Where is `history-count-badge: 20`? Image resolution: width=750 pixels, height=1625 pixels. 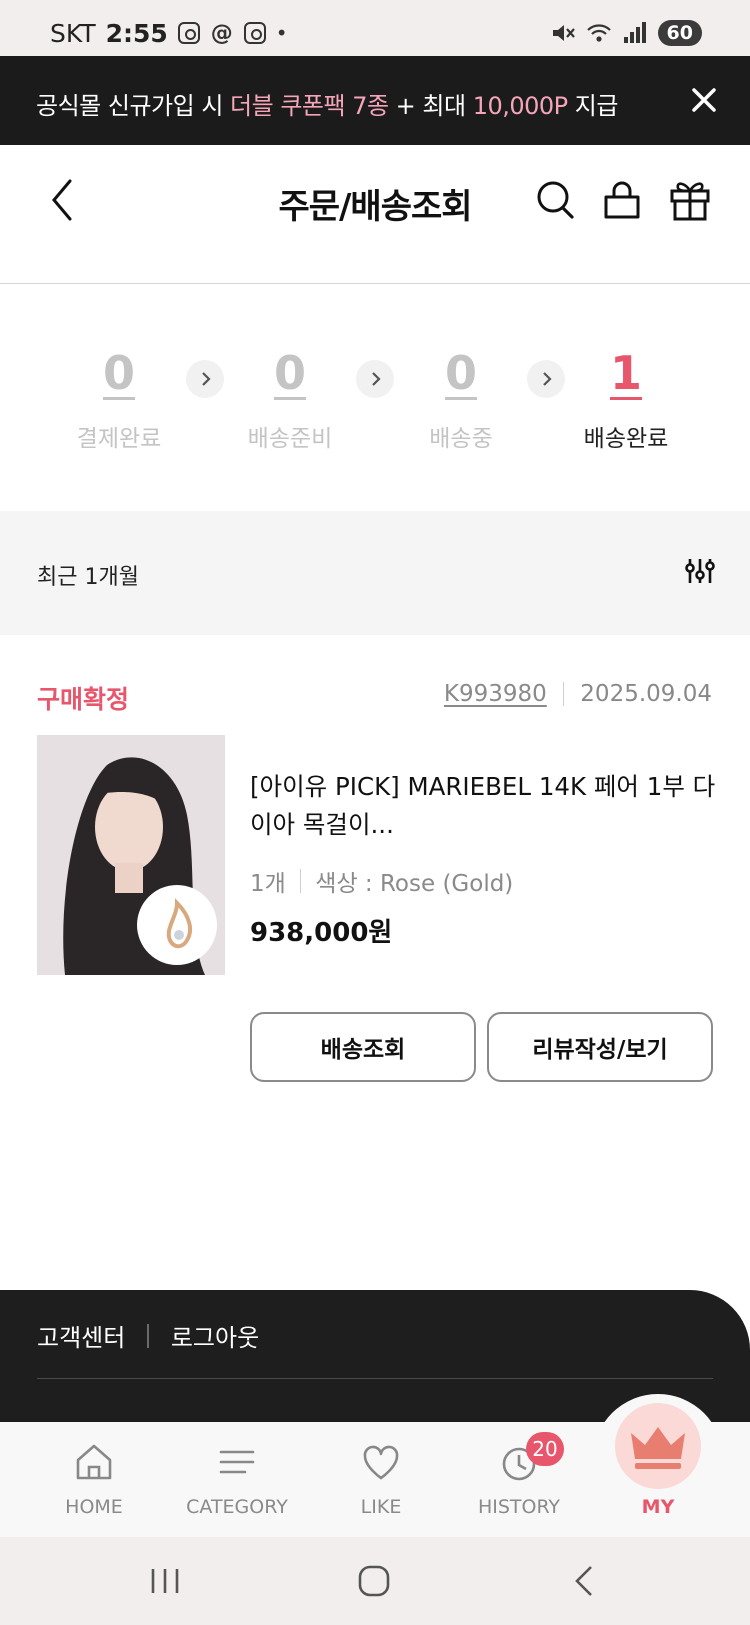
history-count-badge: 20 is located at coordinates (545, 1449).